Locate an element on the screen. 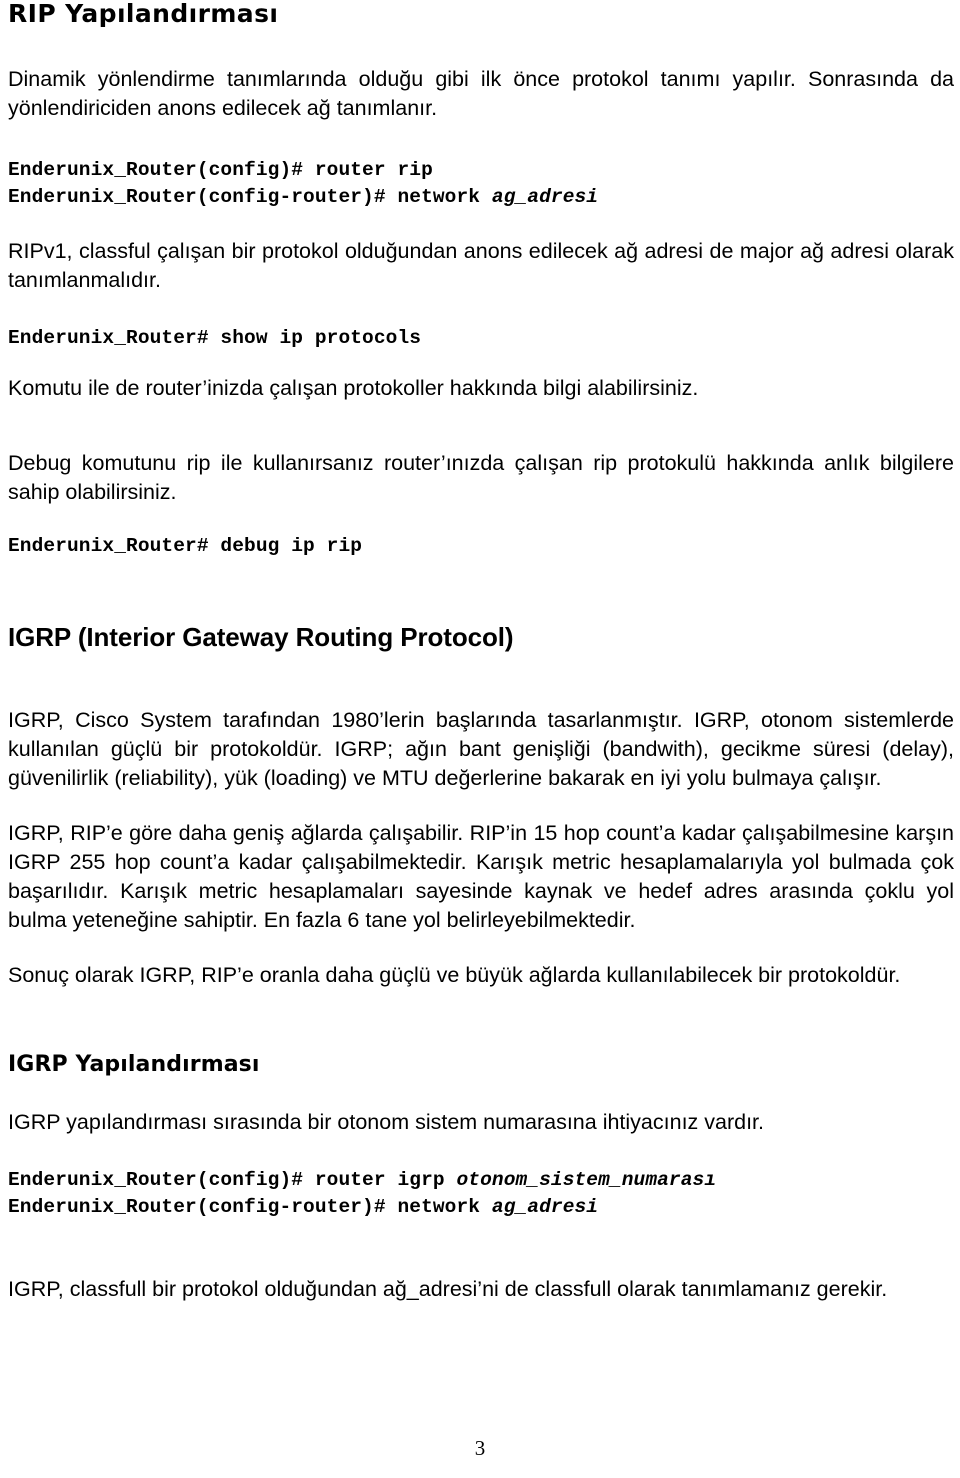 Image resolution: width=960 pixels, height=1478 pixels. command-line-router-rip: Enderunix_Router(config)# router rip is located at coordinates (220, 170).